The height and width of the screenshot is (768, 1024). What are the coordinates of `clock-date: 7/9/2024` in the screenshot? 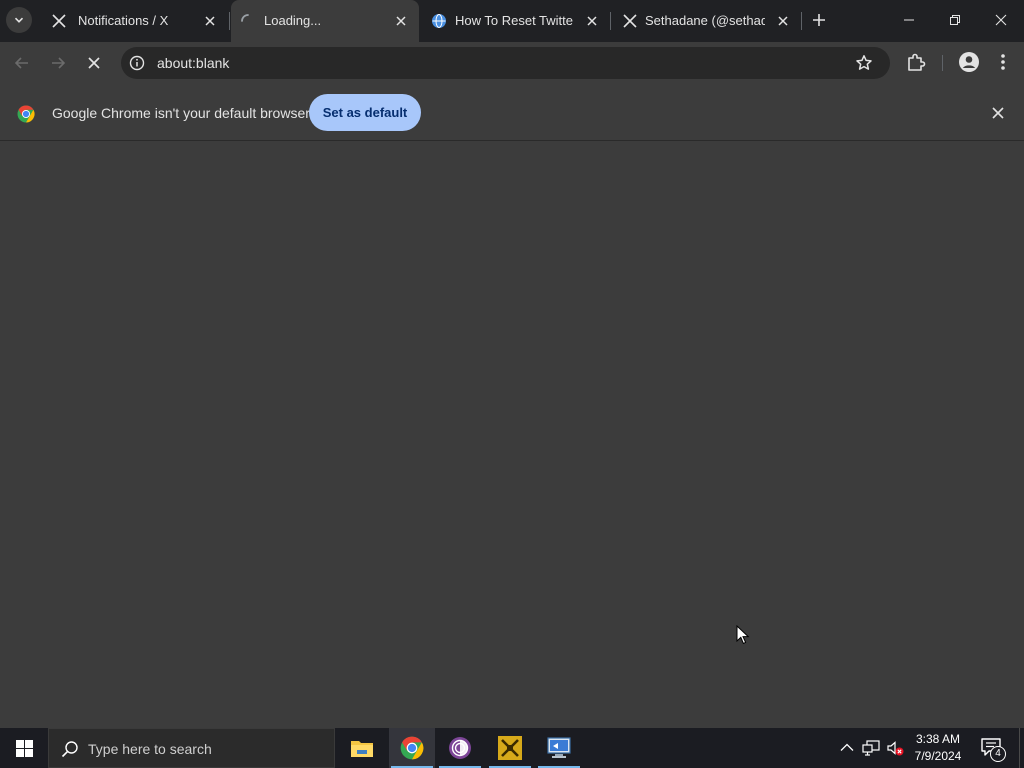 It's located at (938, 756).